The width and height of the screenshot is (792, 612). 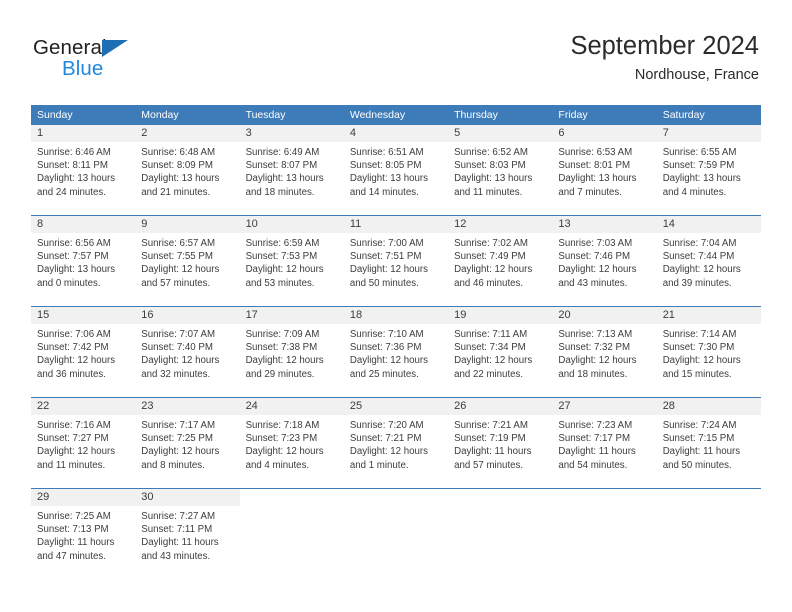 What do you see at coordinates (697, 465) in the screenshot?
I see `daylight-text-line2: and 50 minutes.` at bounding box center [697, 465].